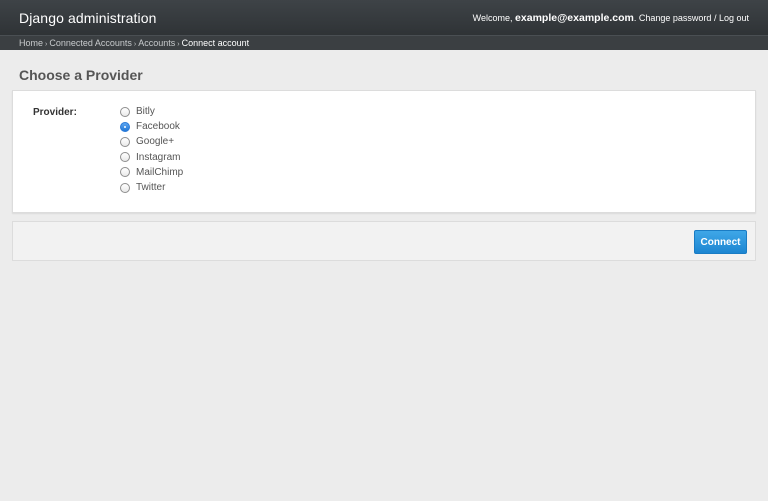 This screenshot has height=501, width=768. Describe the element at coordinates (158, 127) in the screenshot. I see `provider-option-label: Facebook` at that location.